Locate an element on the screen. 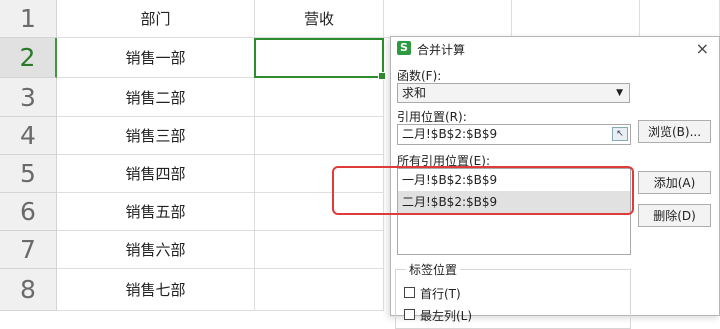 This screenshot has width=720, height=329. department-cell: 销售六部 is located at coordinates (156, 250).